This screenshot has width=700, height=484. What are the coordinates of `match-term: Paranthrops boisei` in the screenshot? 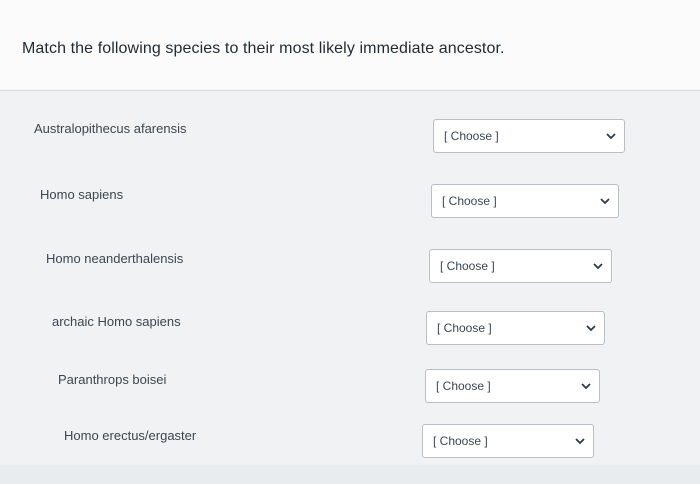 It's located at (112, 379).